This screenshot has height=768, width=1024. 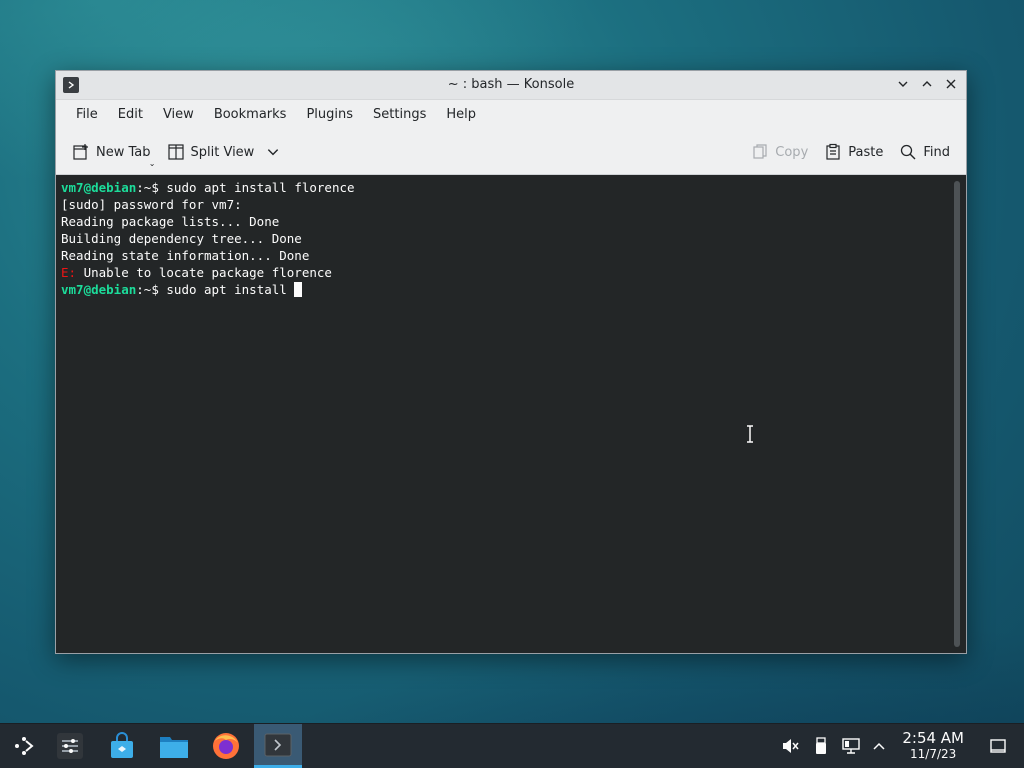 I want to click on konsole-taskbar-item, so click(x=278, y=746).